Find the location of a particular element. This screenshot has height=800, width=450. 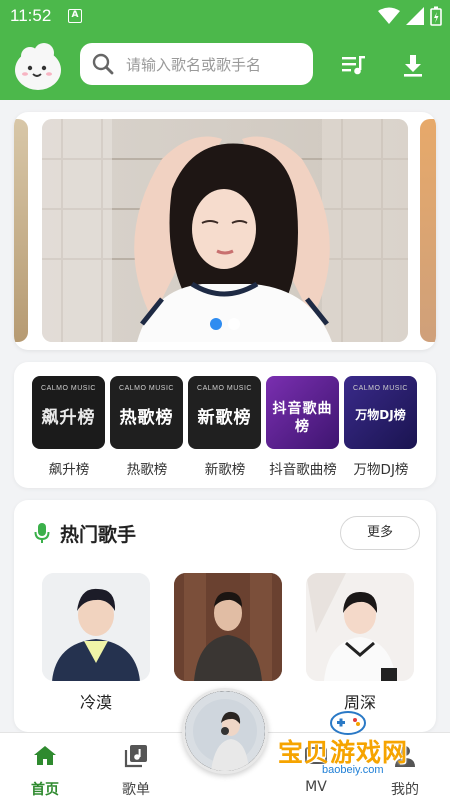

playlist-queue-icon is located at coordinates (353, 65).